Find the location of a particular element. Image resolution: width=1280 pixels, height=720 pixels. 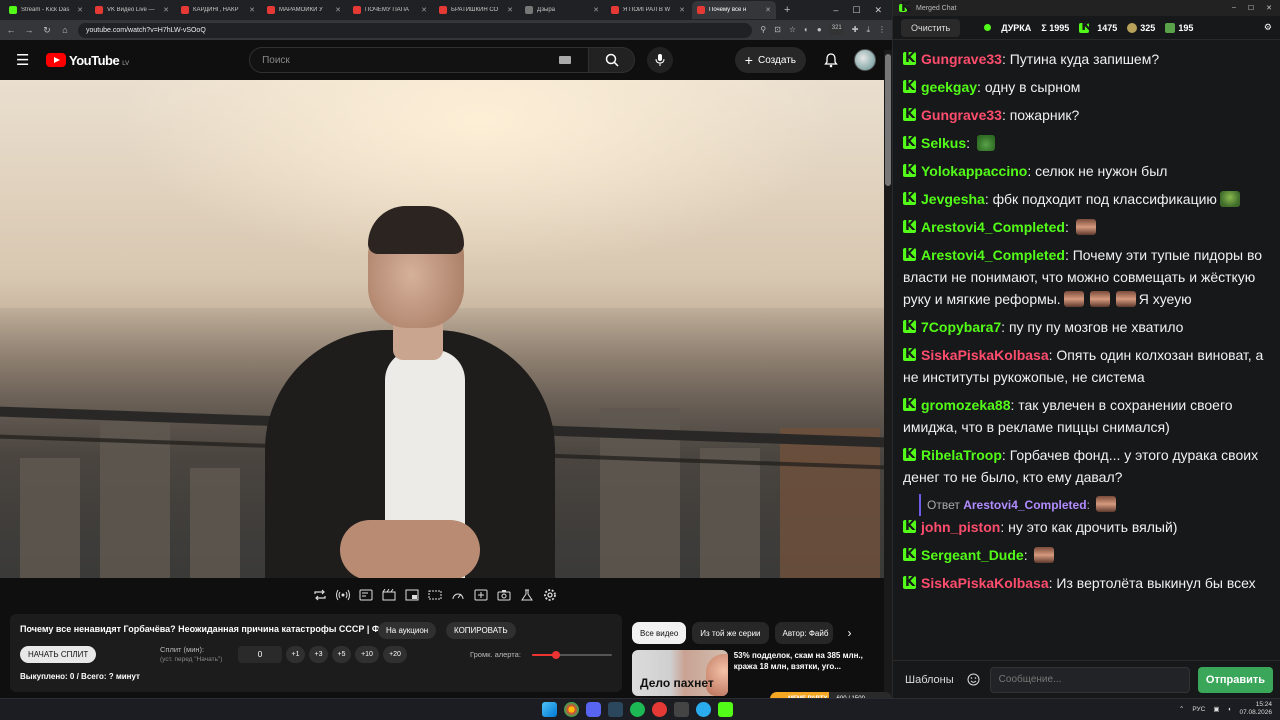

youtube-logo: YouTube LV is located at coordinates (87, 60).